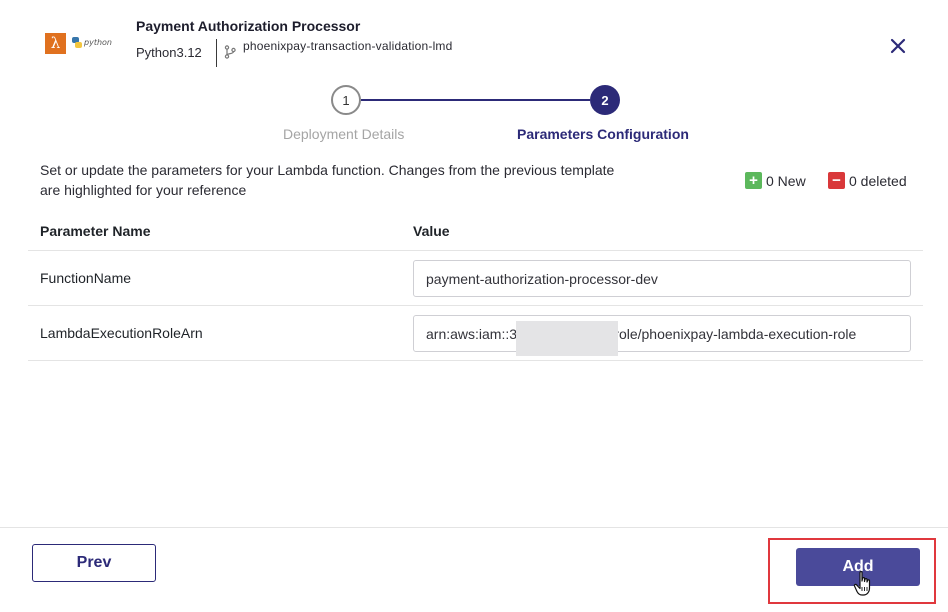 The image size is (948, 612). I want to click on runtime-label: Python3.12, so click(169, 52).